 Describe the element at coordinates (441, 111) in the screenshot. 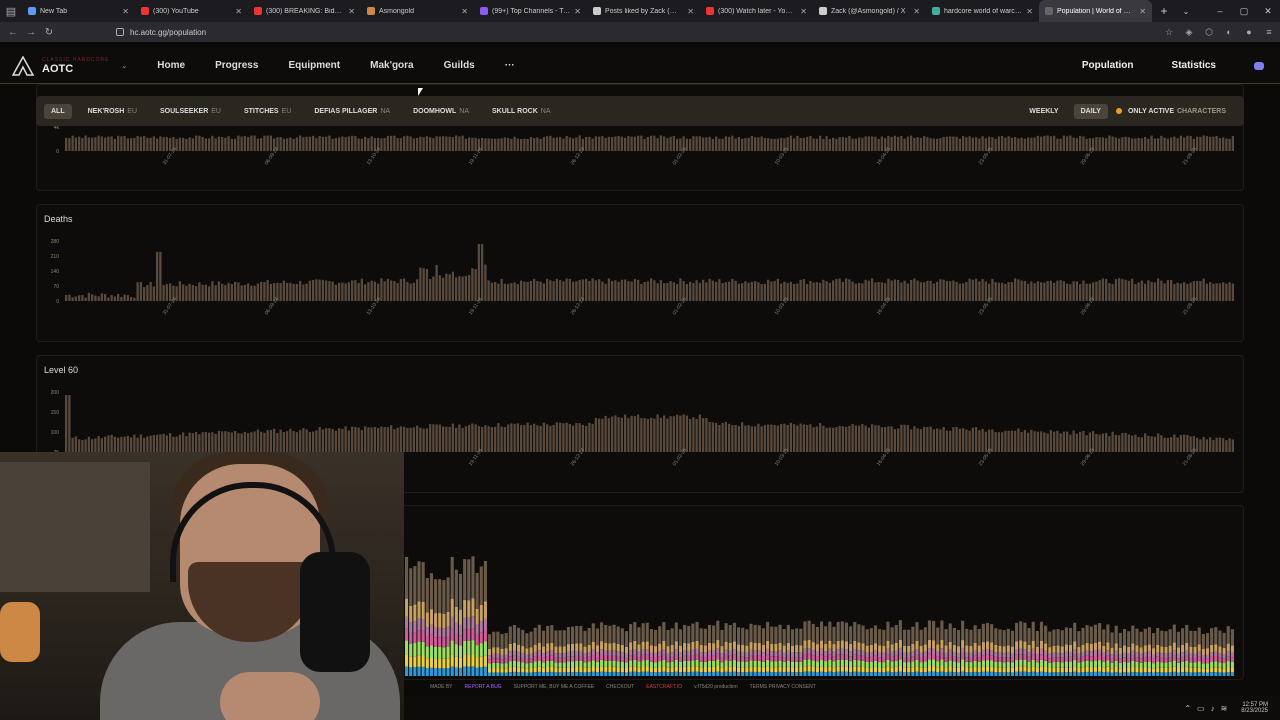

I see `realm-filter-chip: DOOMHOWL NA` at that location.